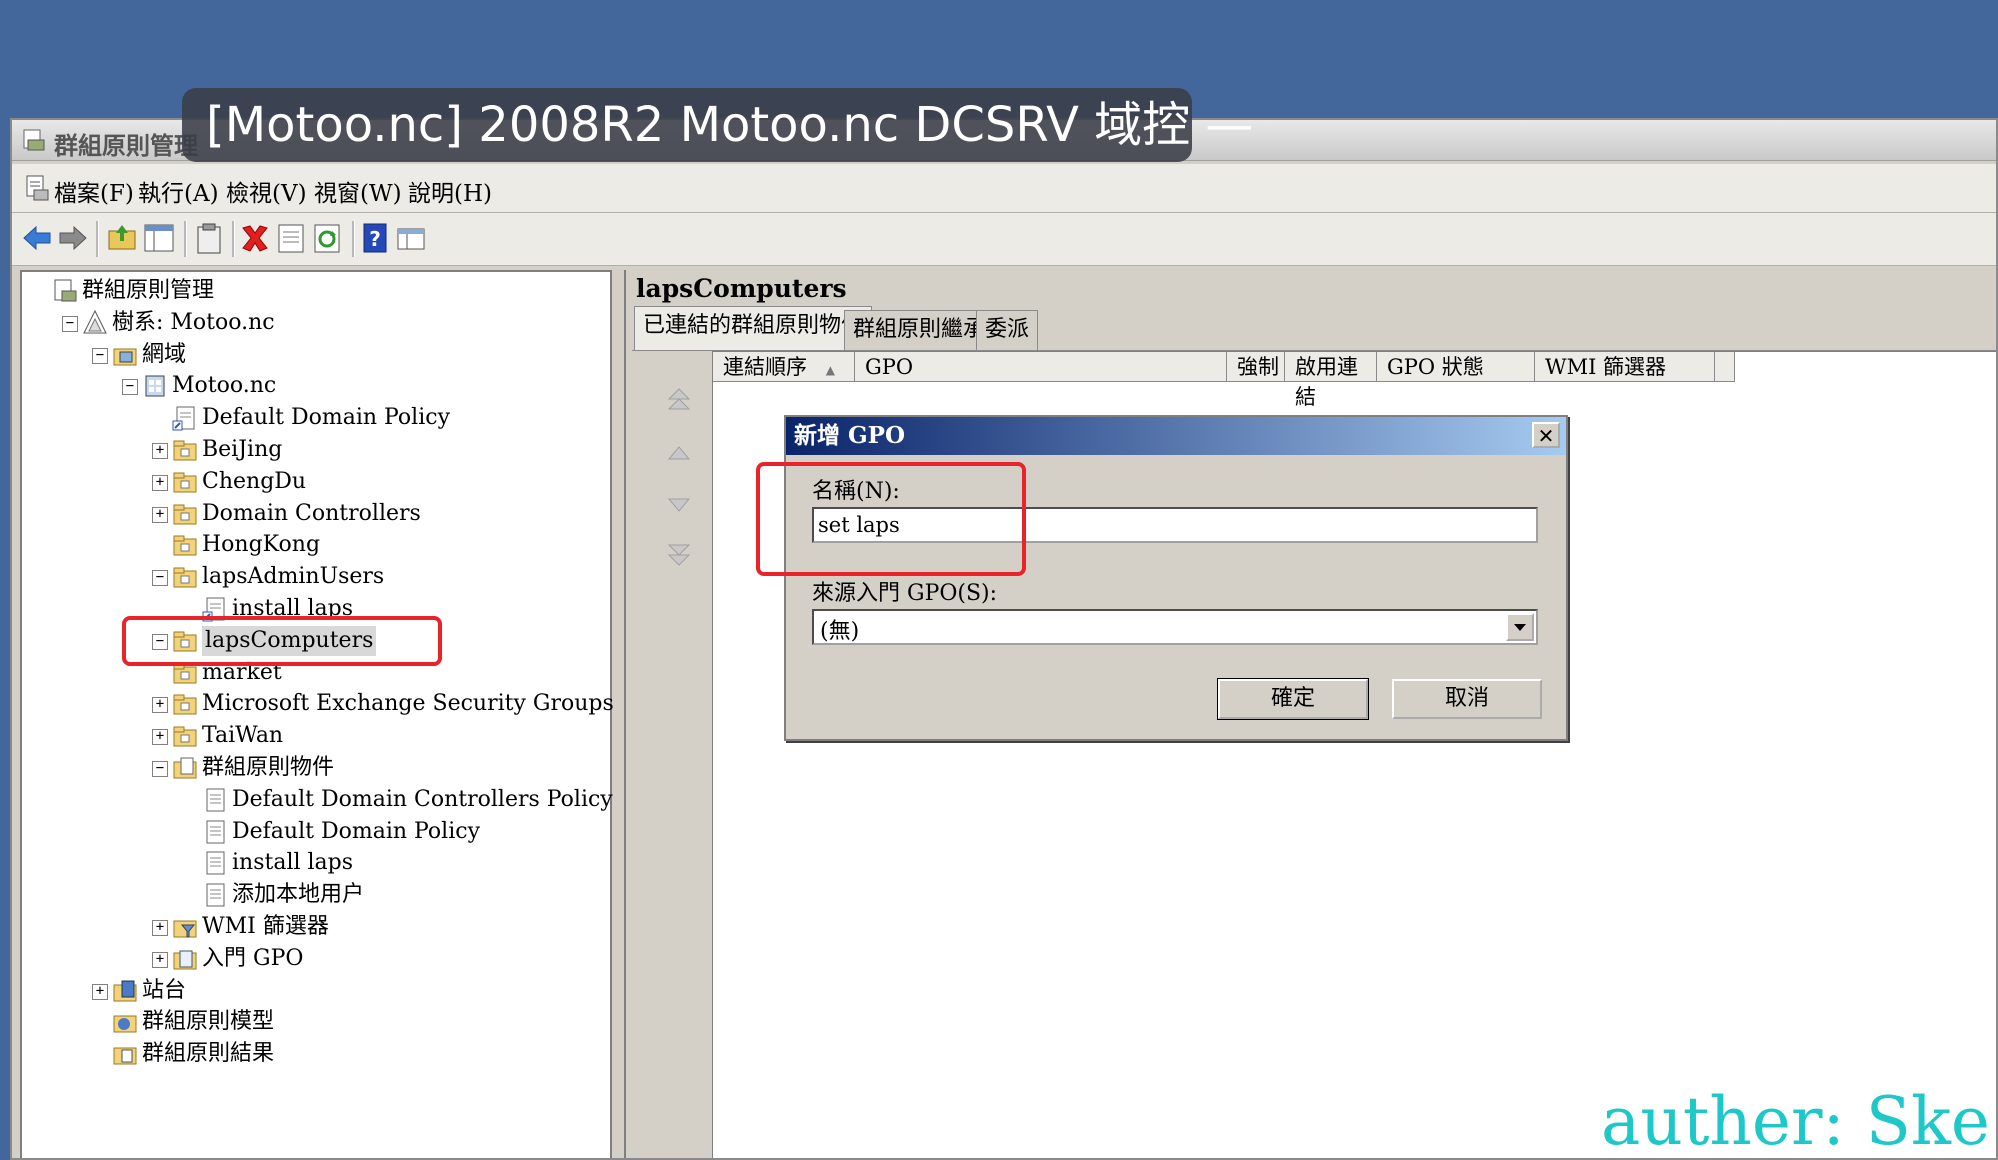 The height and width of the screenshot is (1160, 1998). Describe the element at coordinates (266, 191) in the screenshot. I see `menu-view: 檢視(V)` at that location.